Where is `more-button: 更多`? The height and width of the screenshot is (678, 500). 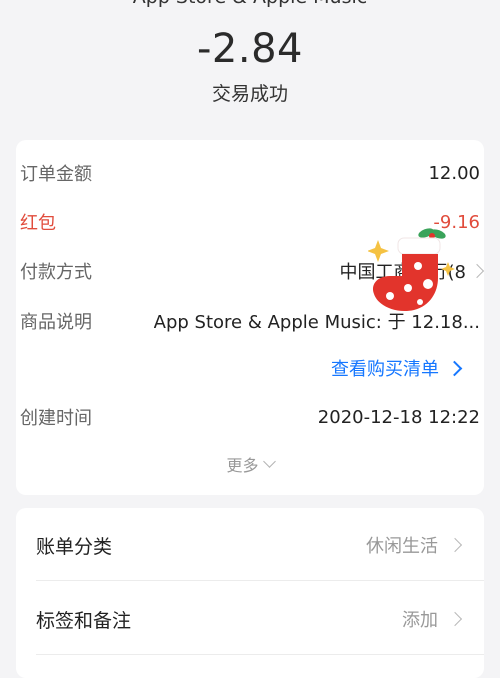 more-button: 更多 is located at coordinates (250, 464).